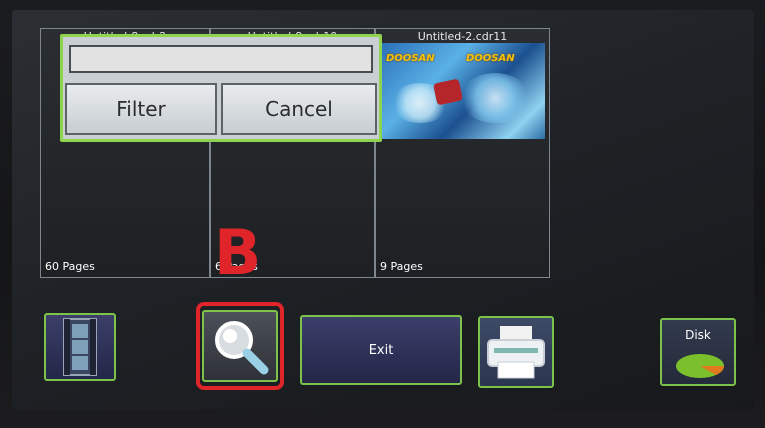  I want to click on printer-icon, so click(516, 352).